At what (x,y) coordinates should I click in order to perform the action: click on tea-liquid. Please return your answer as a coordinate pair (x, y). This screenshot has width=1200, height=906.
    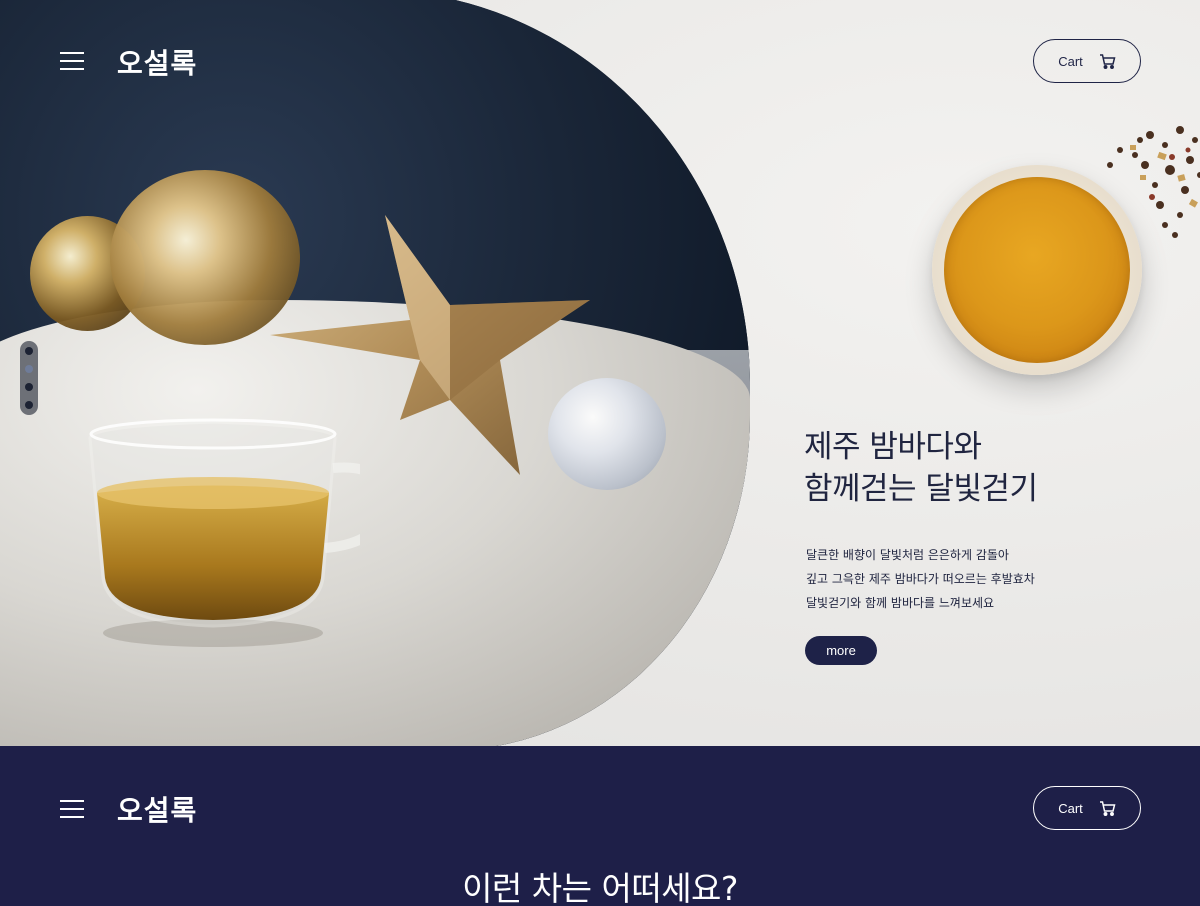
    Looking at the image, I should click on (1037, 270).